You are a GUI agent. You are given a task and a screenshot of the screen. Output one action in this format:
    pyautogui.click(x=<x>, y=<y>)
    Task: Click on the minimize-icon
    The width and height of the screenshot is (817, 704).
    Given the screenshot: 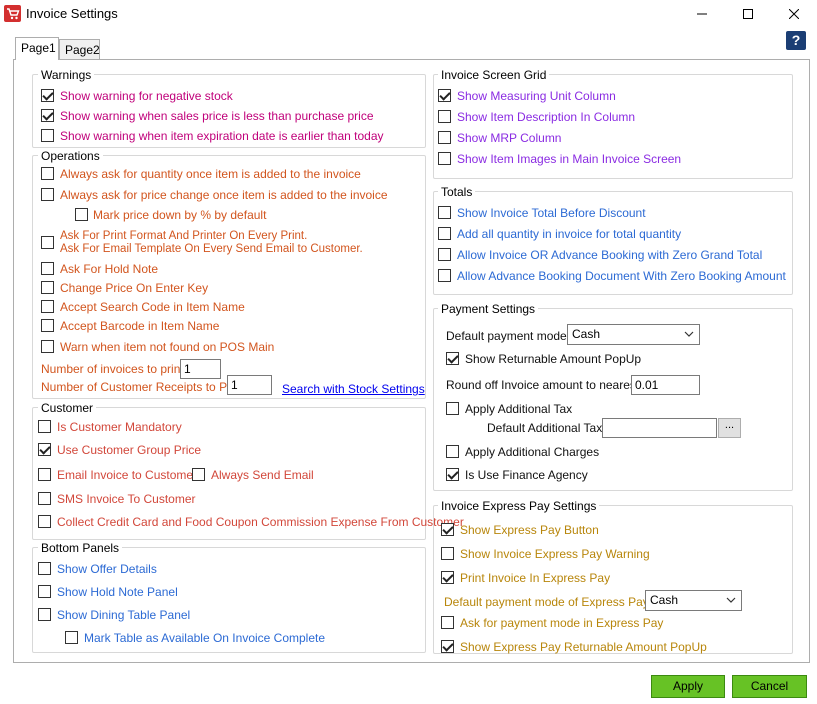 What is the action you would take?
    pyautogui.click(x=702, y=13)
    